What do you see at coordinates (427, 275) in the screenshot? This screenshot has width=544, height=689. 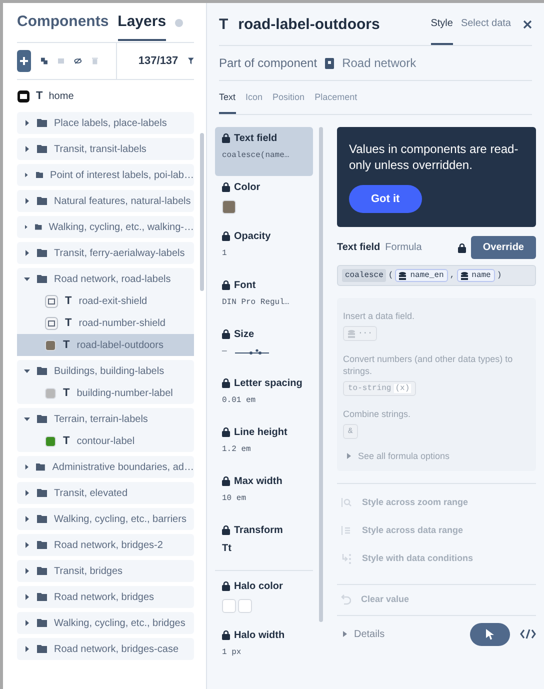 I see `field-name: name_en` at bounding box center [427, 275].